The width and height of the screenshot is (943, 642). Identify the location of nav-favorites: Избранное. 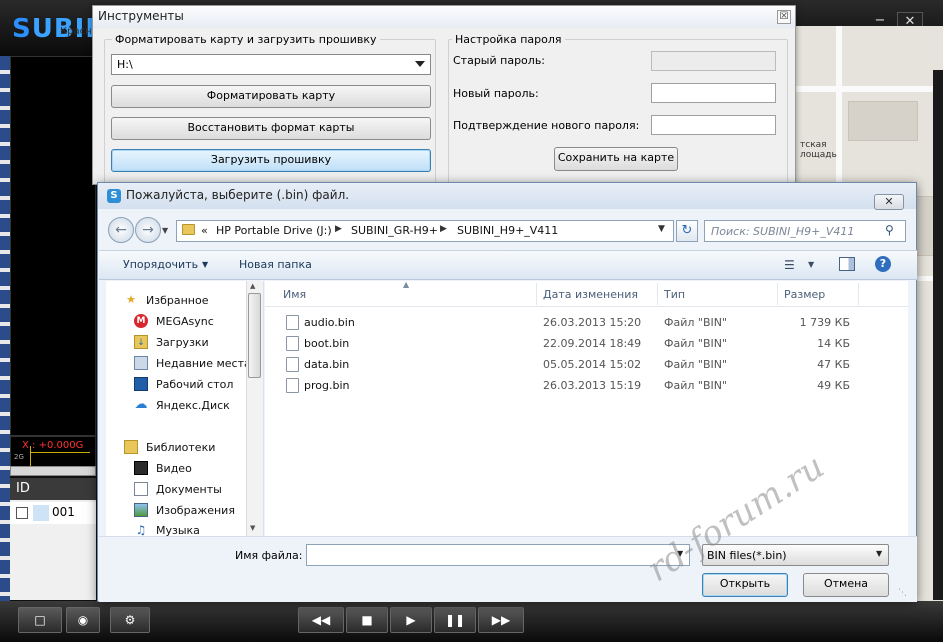
(177, 300).